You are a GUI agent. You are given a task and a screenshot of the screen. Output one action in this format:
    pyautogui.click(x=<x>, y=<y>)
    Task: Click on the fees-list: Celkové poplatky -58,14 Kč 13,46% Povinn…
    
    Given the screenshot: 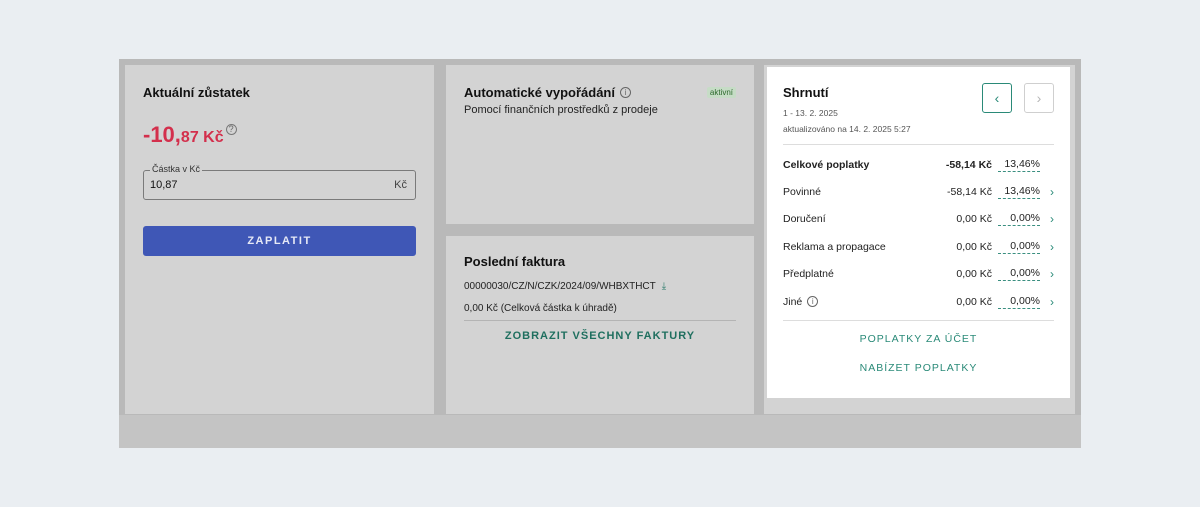 What is the action you would take?
    pyautogui.click(x=918, y=233)
    